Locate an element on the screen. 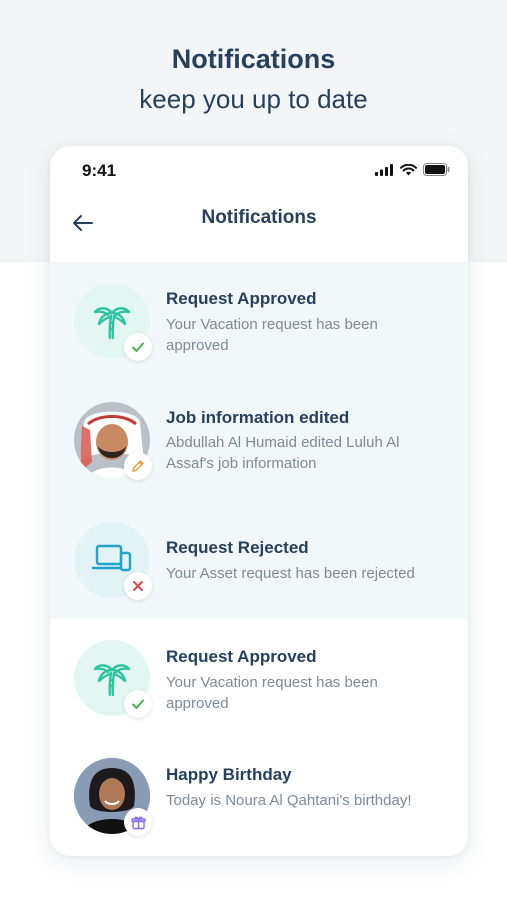 The width and height of the screenshot is (507, 900). battery-icon is located at coordinates (436, 172).